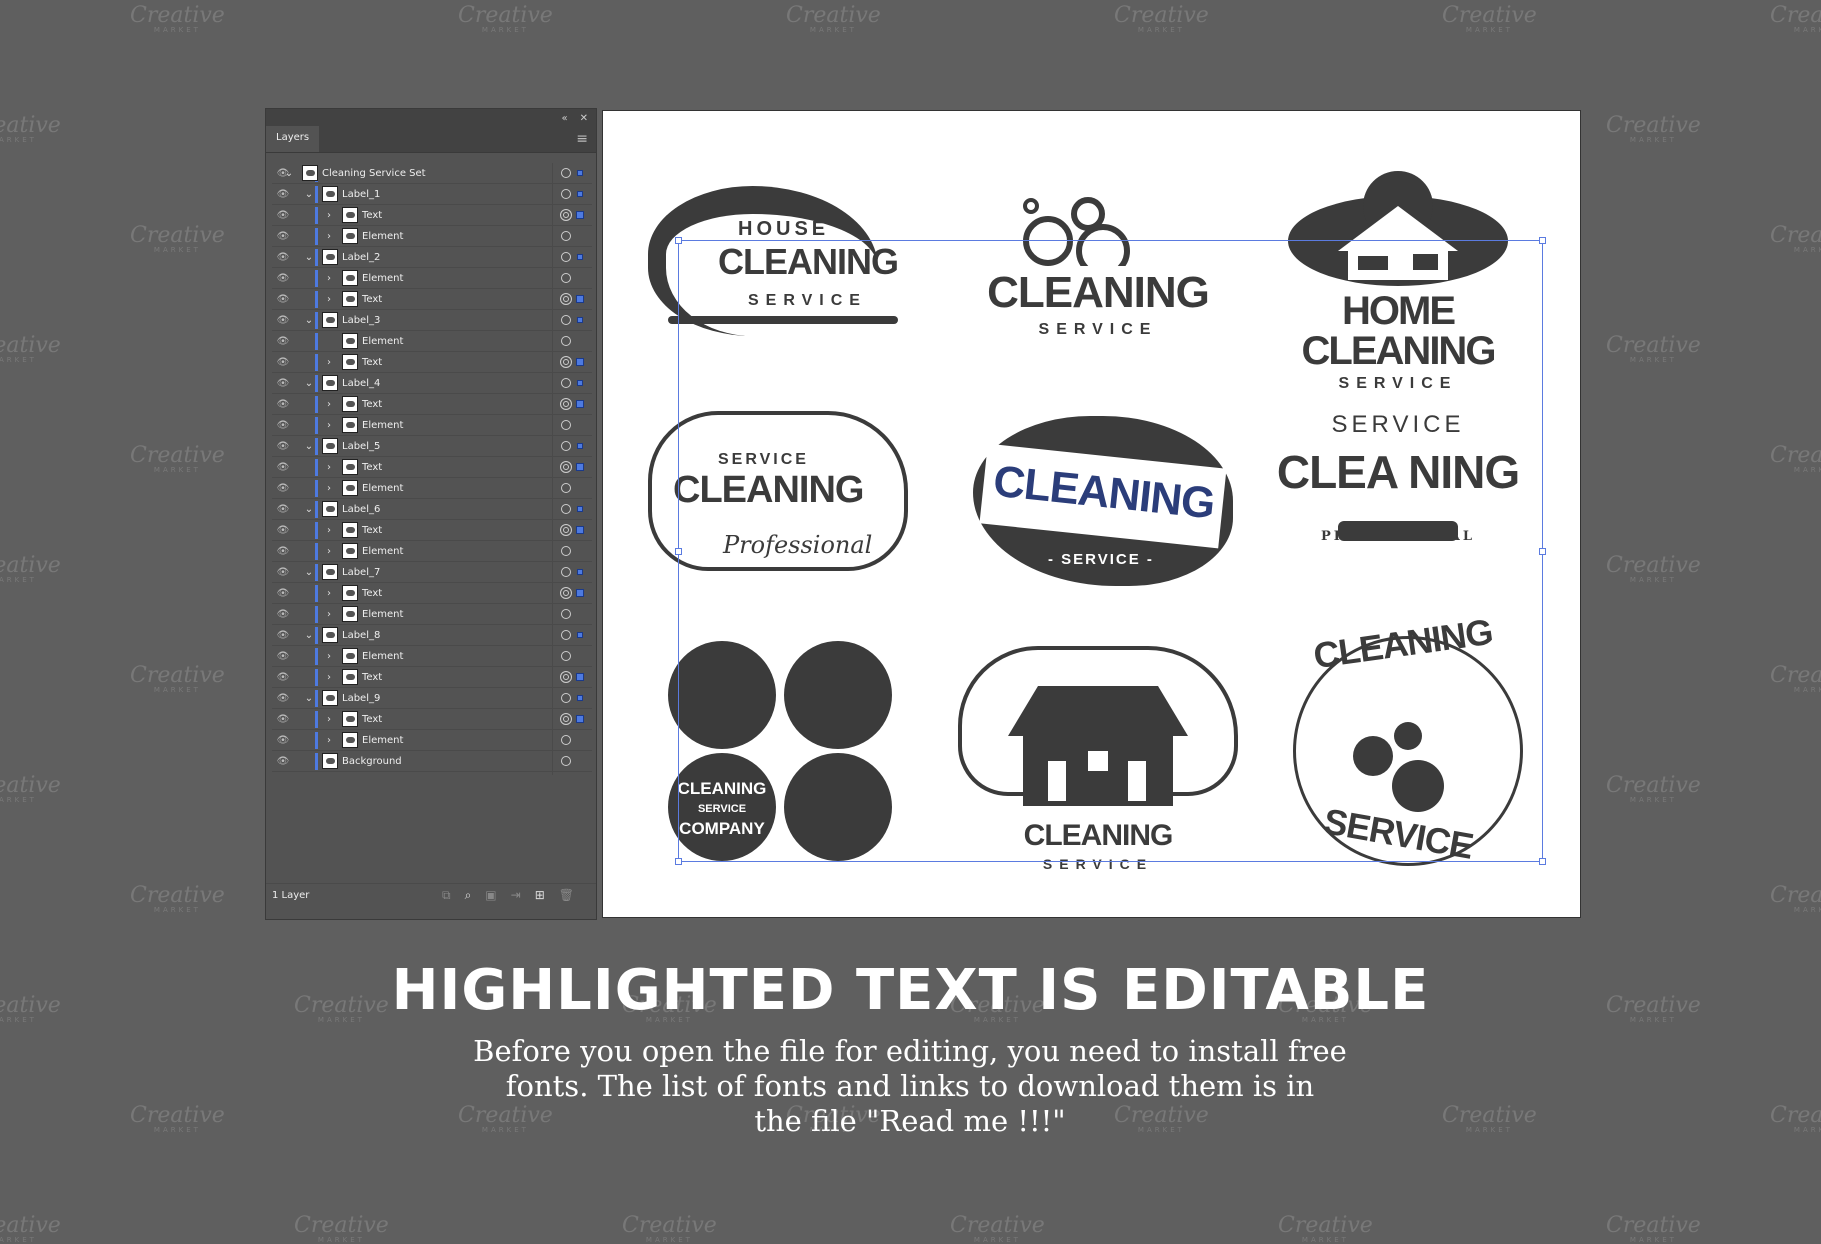  What do you see at coordinates (1098, 276) in the screenshot?
I see `logo-label-2: CLEANING SERVICE` at bounding box center [1098, 276].